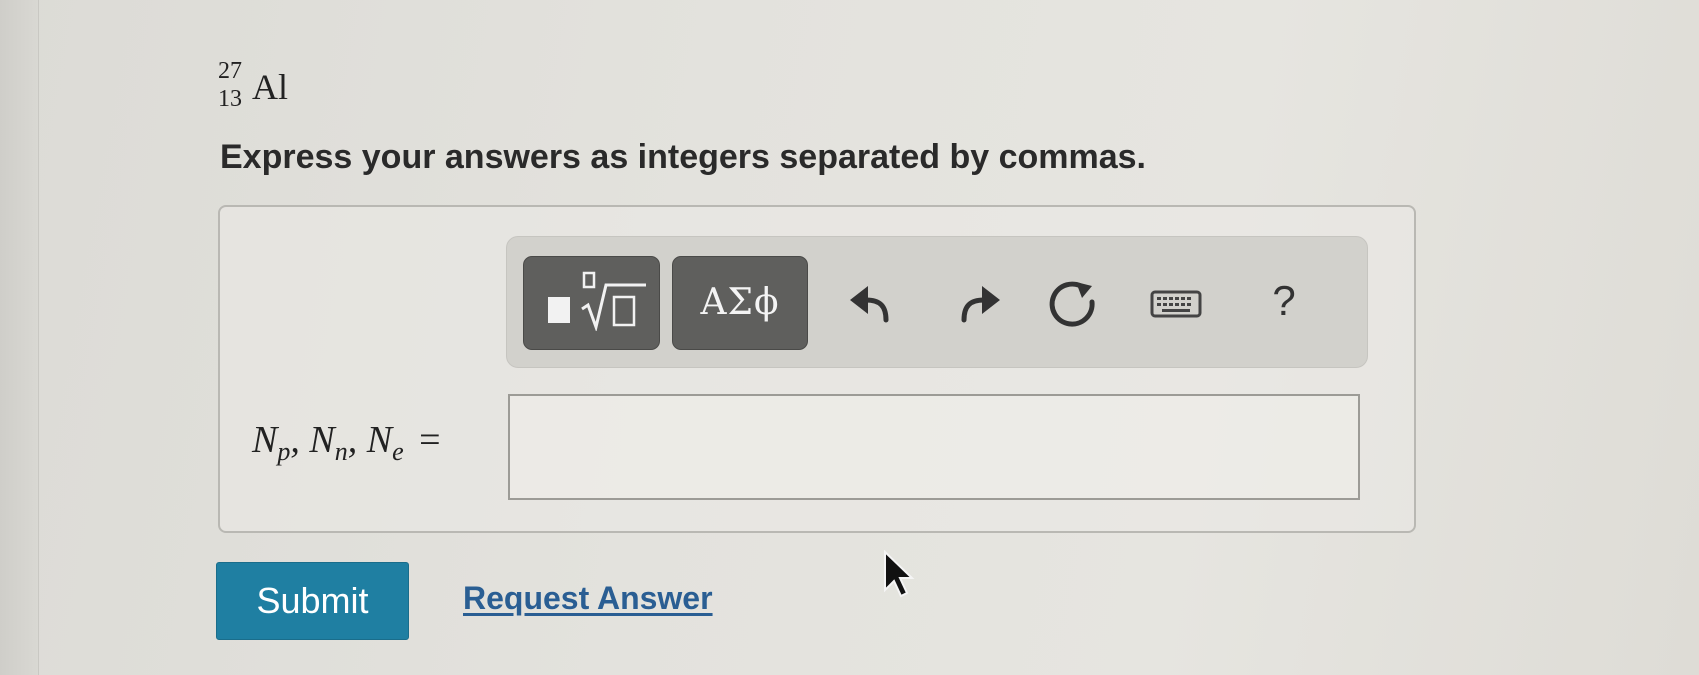  I want to click on keyboard-icon, so click(1176, 304).